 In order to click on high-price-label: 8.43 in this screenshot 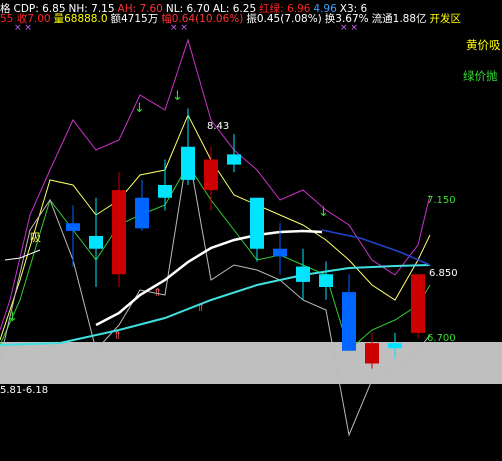, I will do `click(218, 126)`.